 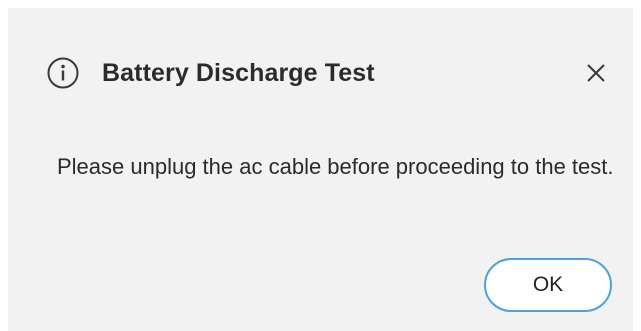 I want to click on close-icon, so click(x=596, y=73).